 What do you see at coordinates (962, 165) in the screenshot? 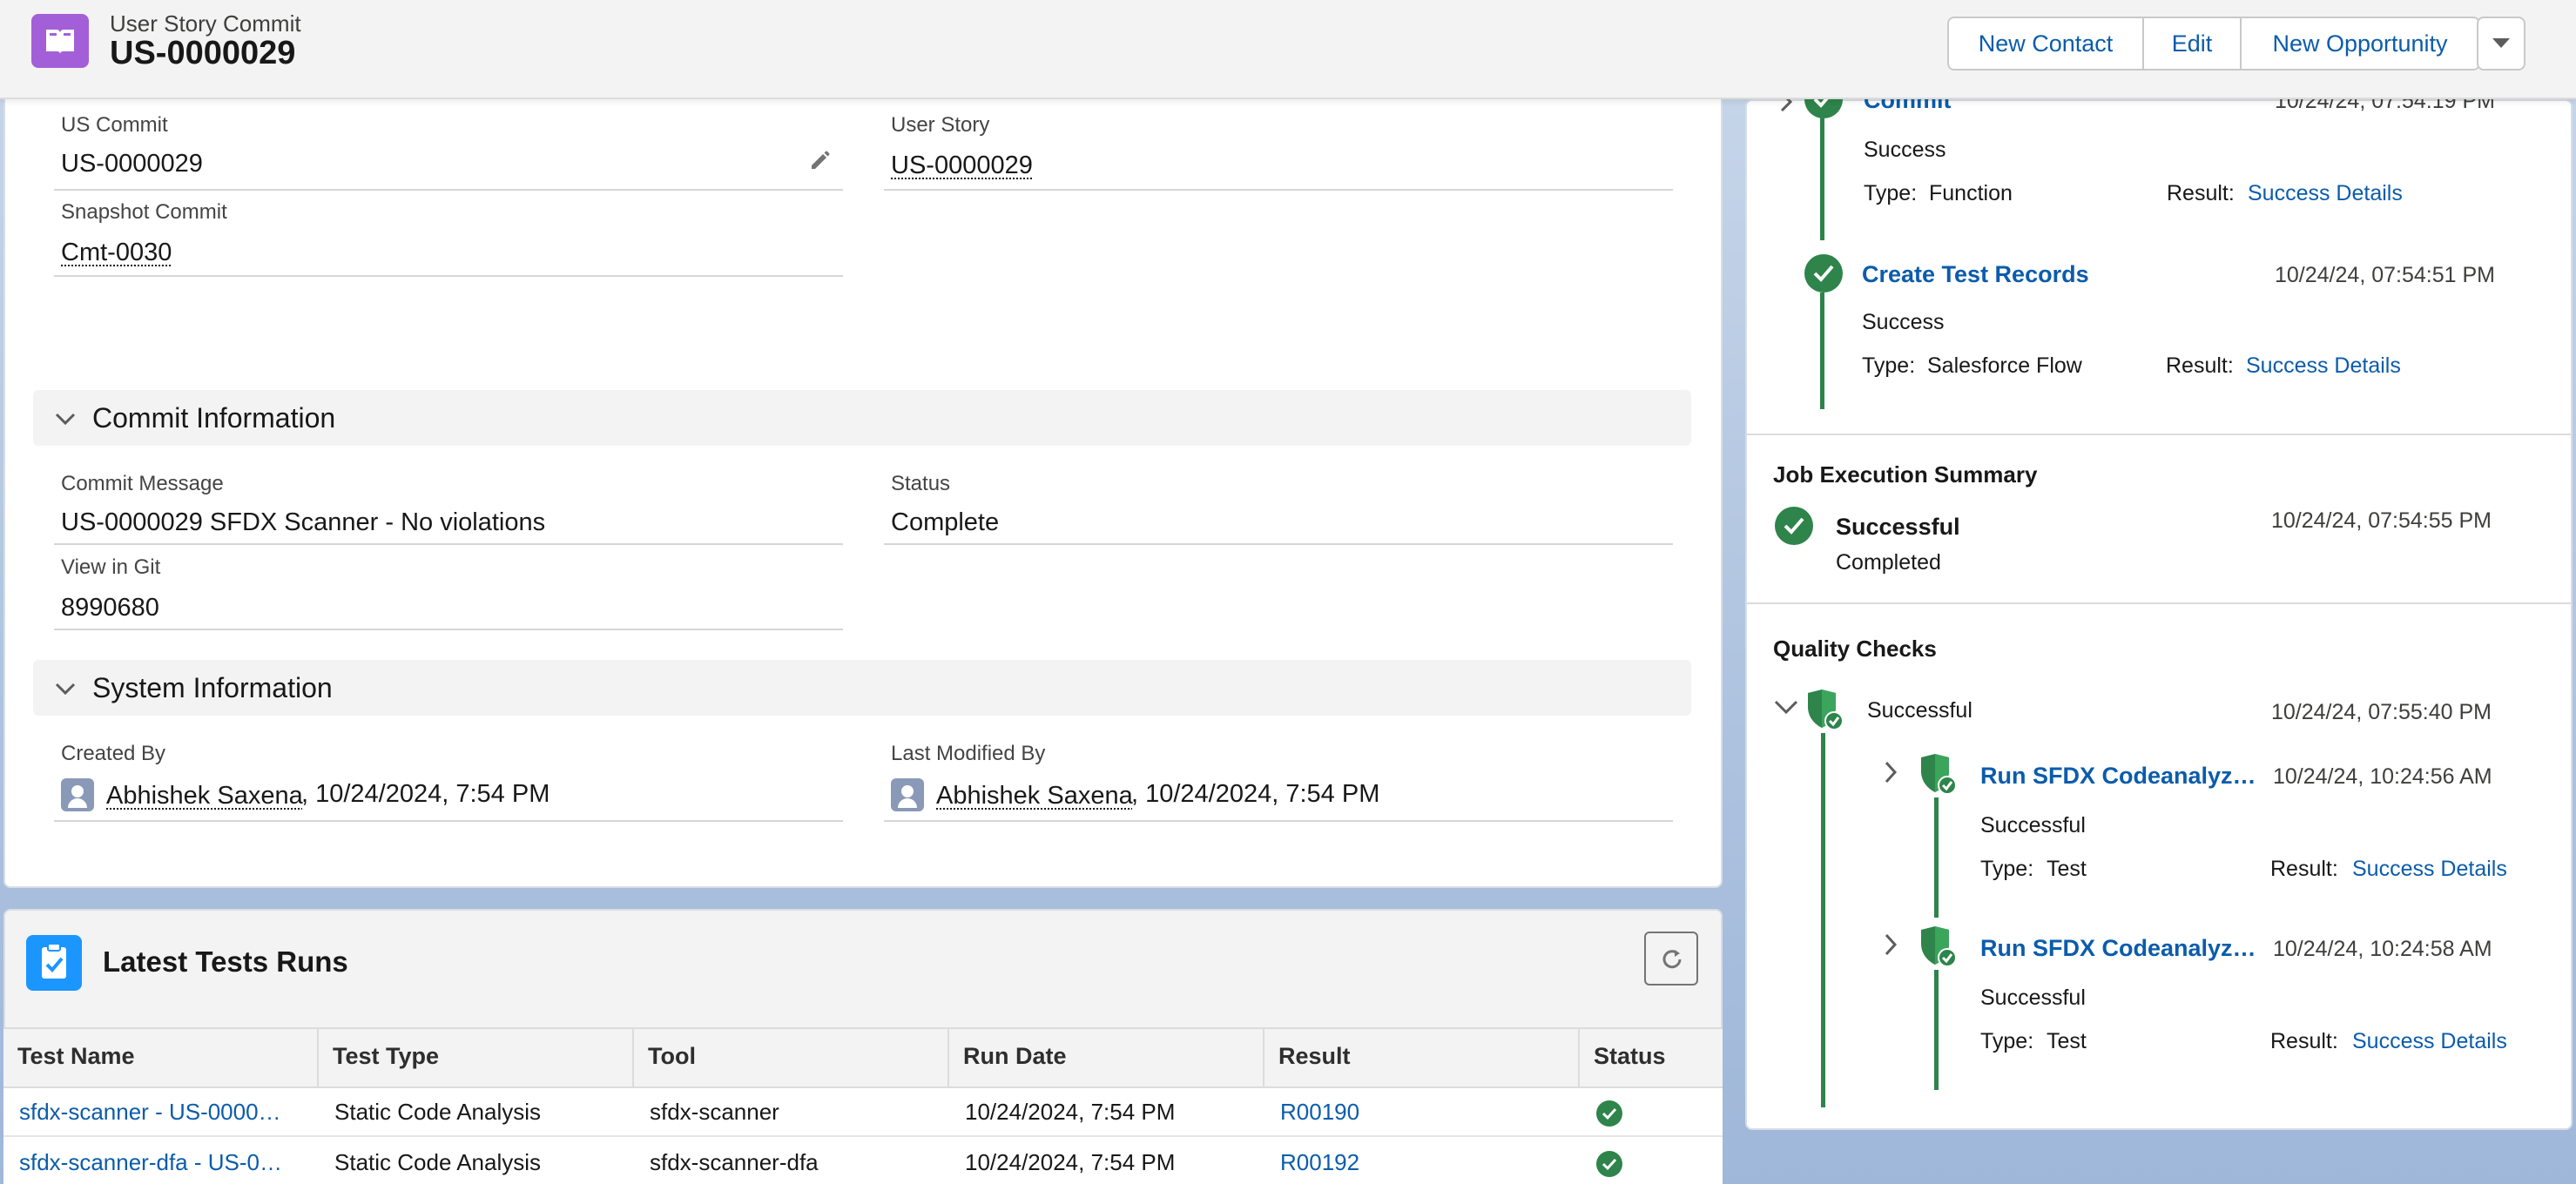
I see `user-story-link: US-0000029` at bounding box center [962, 165].